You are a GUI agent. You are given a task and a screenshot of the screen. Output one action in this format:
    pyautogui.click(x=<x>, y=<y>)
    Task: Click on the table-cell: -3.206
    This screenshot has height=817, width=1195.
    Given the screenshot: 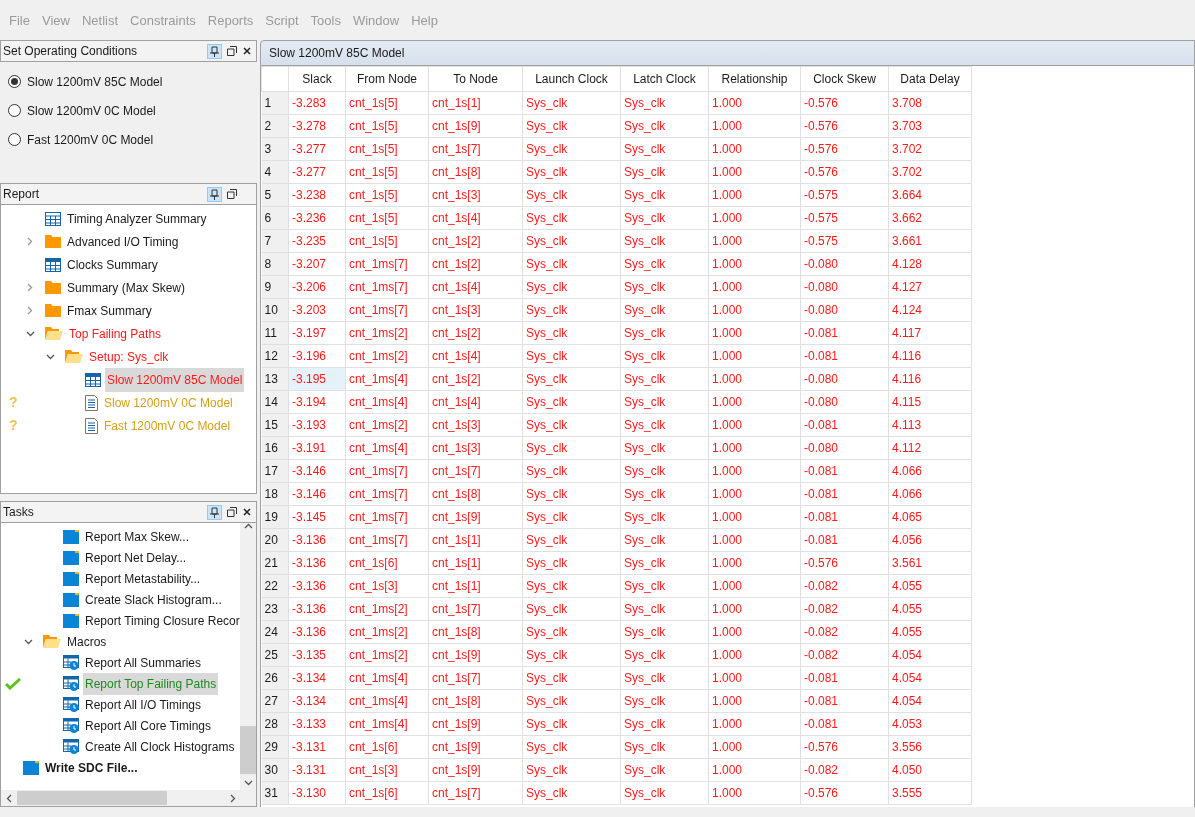 What is the action you would take?
    pyautogui.click(x=317, y=287)
    